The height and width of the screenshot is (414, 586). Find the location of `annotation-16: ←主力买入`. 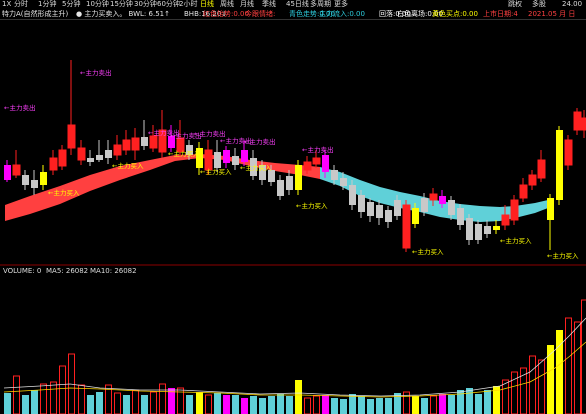

annotation-16: ←主力买入 is located at coordinates (563, 255).